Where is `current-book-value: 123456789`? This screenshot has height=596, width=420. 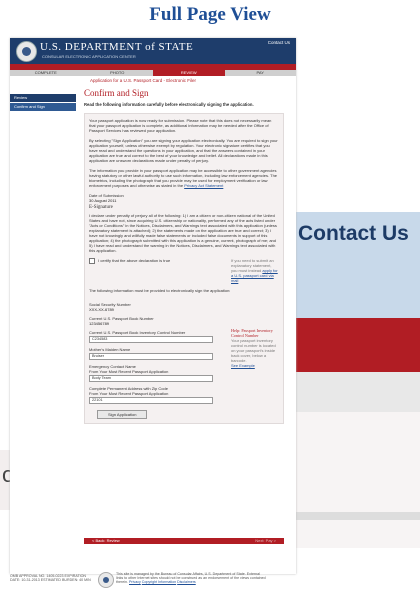
current-book-value: 123456789 is located at coordinates (99, 323).